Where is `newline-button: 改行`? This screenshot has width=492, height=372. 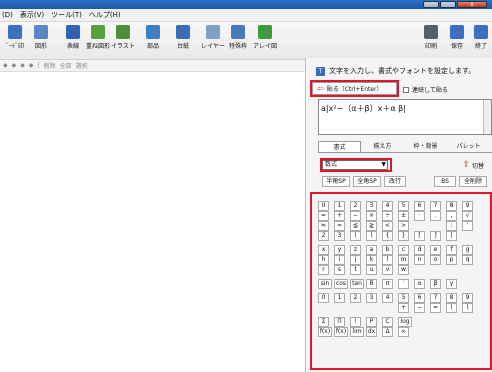 newline-button: 改行 is located at coordinates (395, 181).